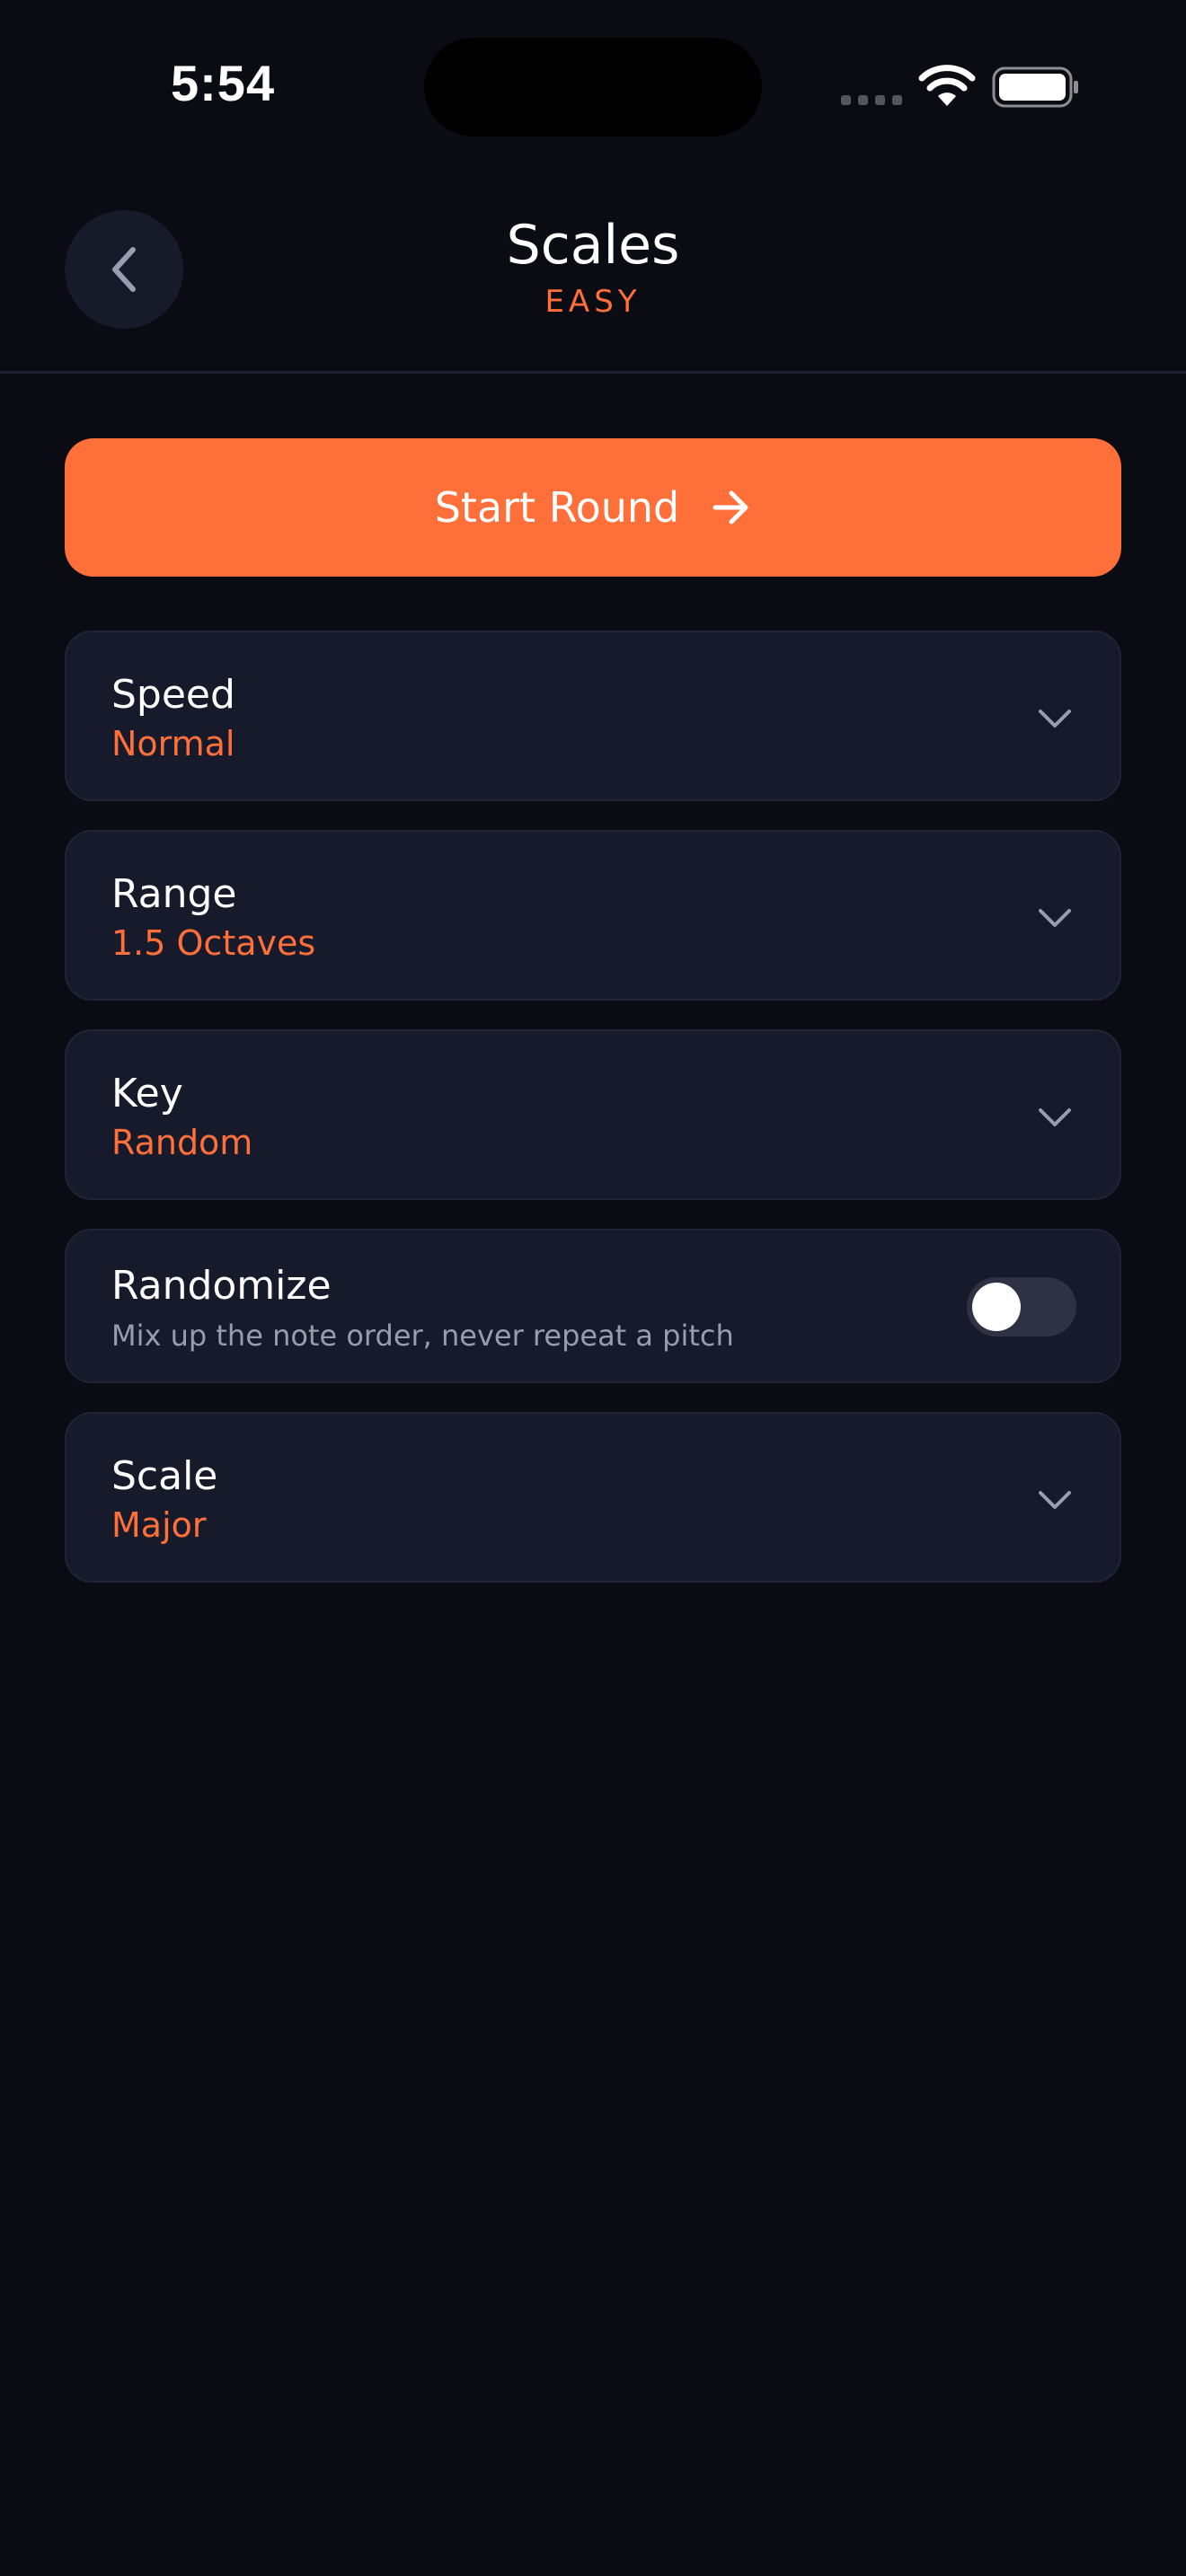 Image resolution: width=1186 pixels, height=2576 pixels. What do you see at coordinates (593, 302) in the screenshot?
I see `difficulty-label: EASY` at bounding box center [593, 302].